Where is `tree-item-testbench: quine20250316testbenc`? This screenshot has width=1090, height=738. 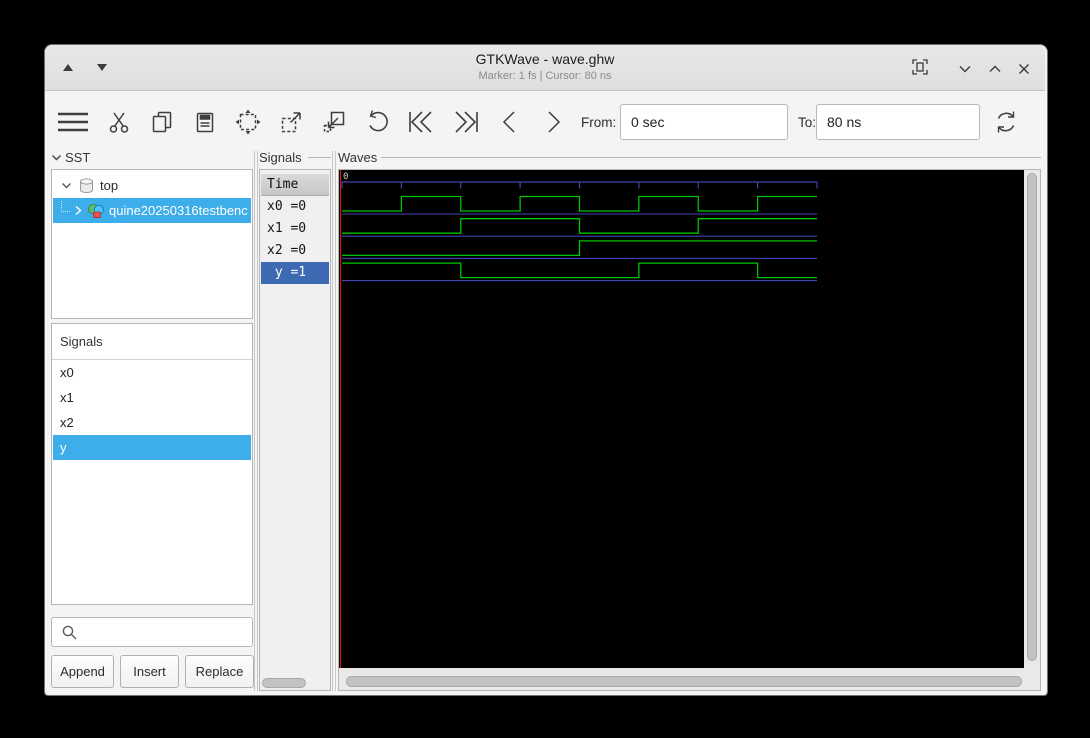
tree-item-testbench: quine20250316testbenc is located at coordinates (152, 210).